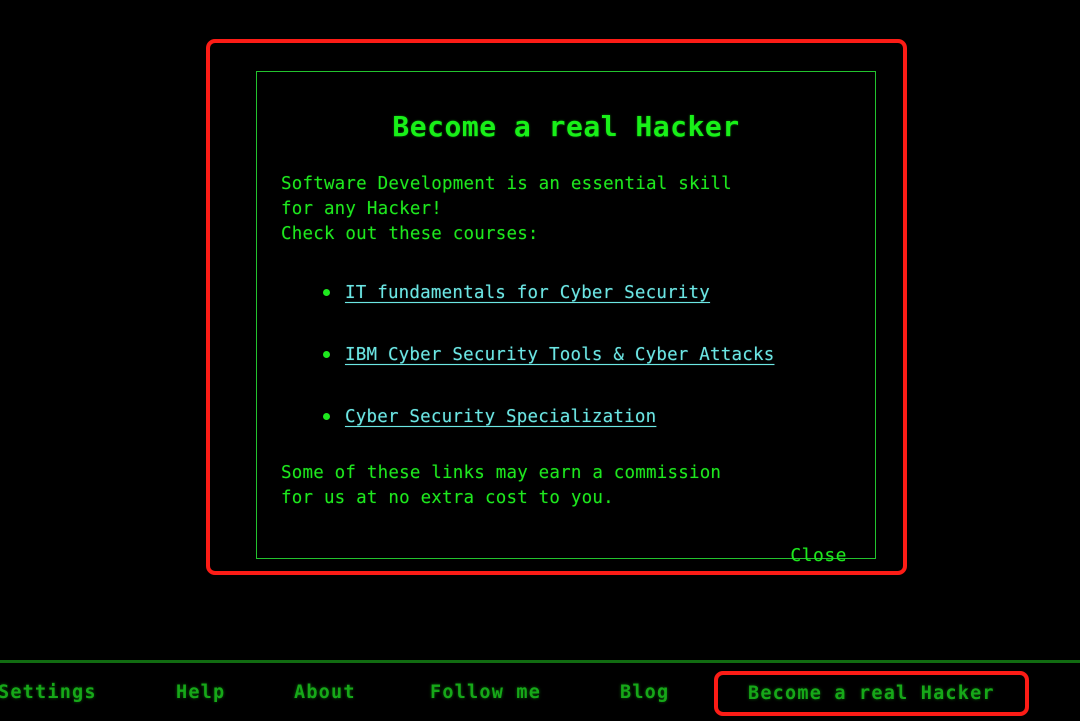 This screenshot has width=1080, height=721. What do you see at coordinates (527, 293) in the screenshot?
I see `course-link-it-fundamentals: IT fundamentals for Cyber Security` at bounding box center [527, 293].